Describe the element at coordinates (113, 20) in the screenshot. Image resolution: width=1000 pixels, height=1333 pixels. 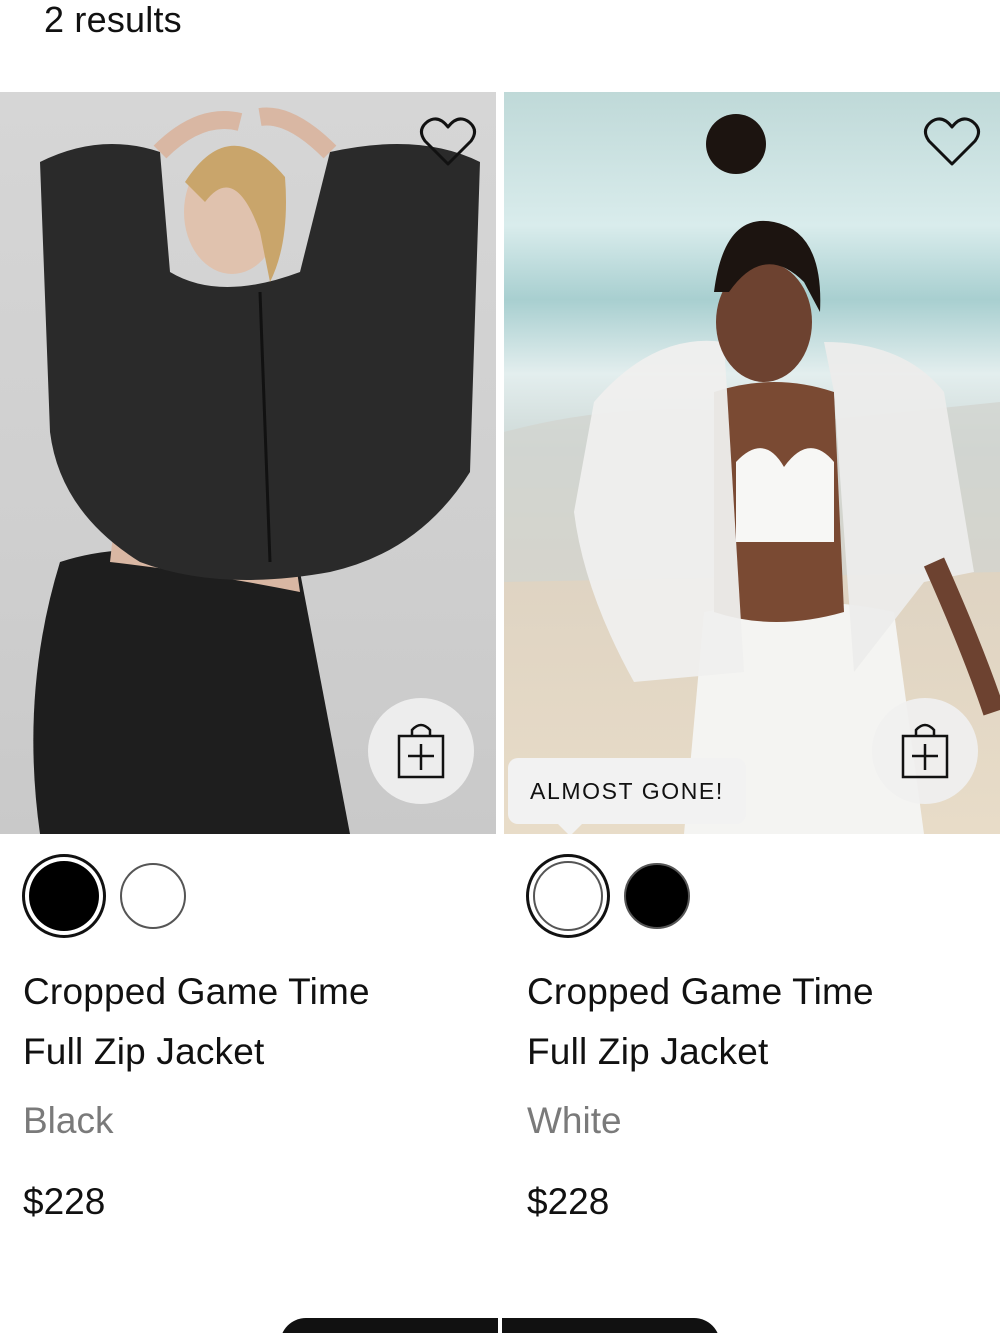
I see `results-count: 2 results` at that location.